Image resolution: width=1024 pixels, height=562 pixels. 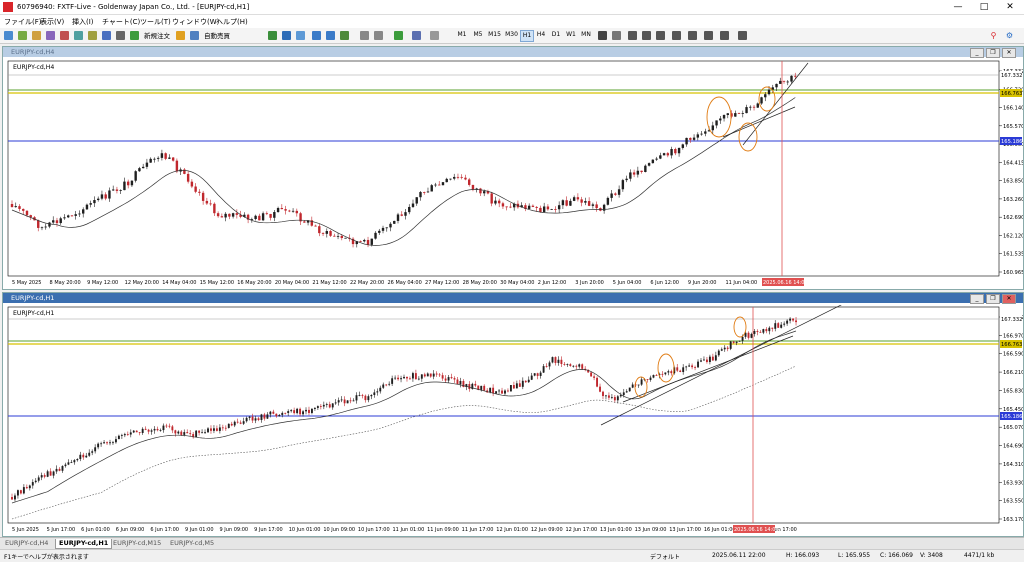 I want to click on timeframe-m5: M5, so click(x=478, y=35).